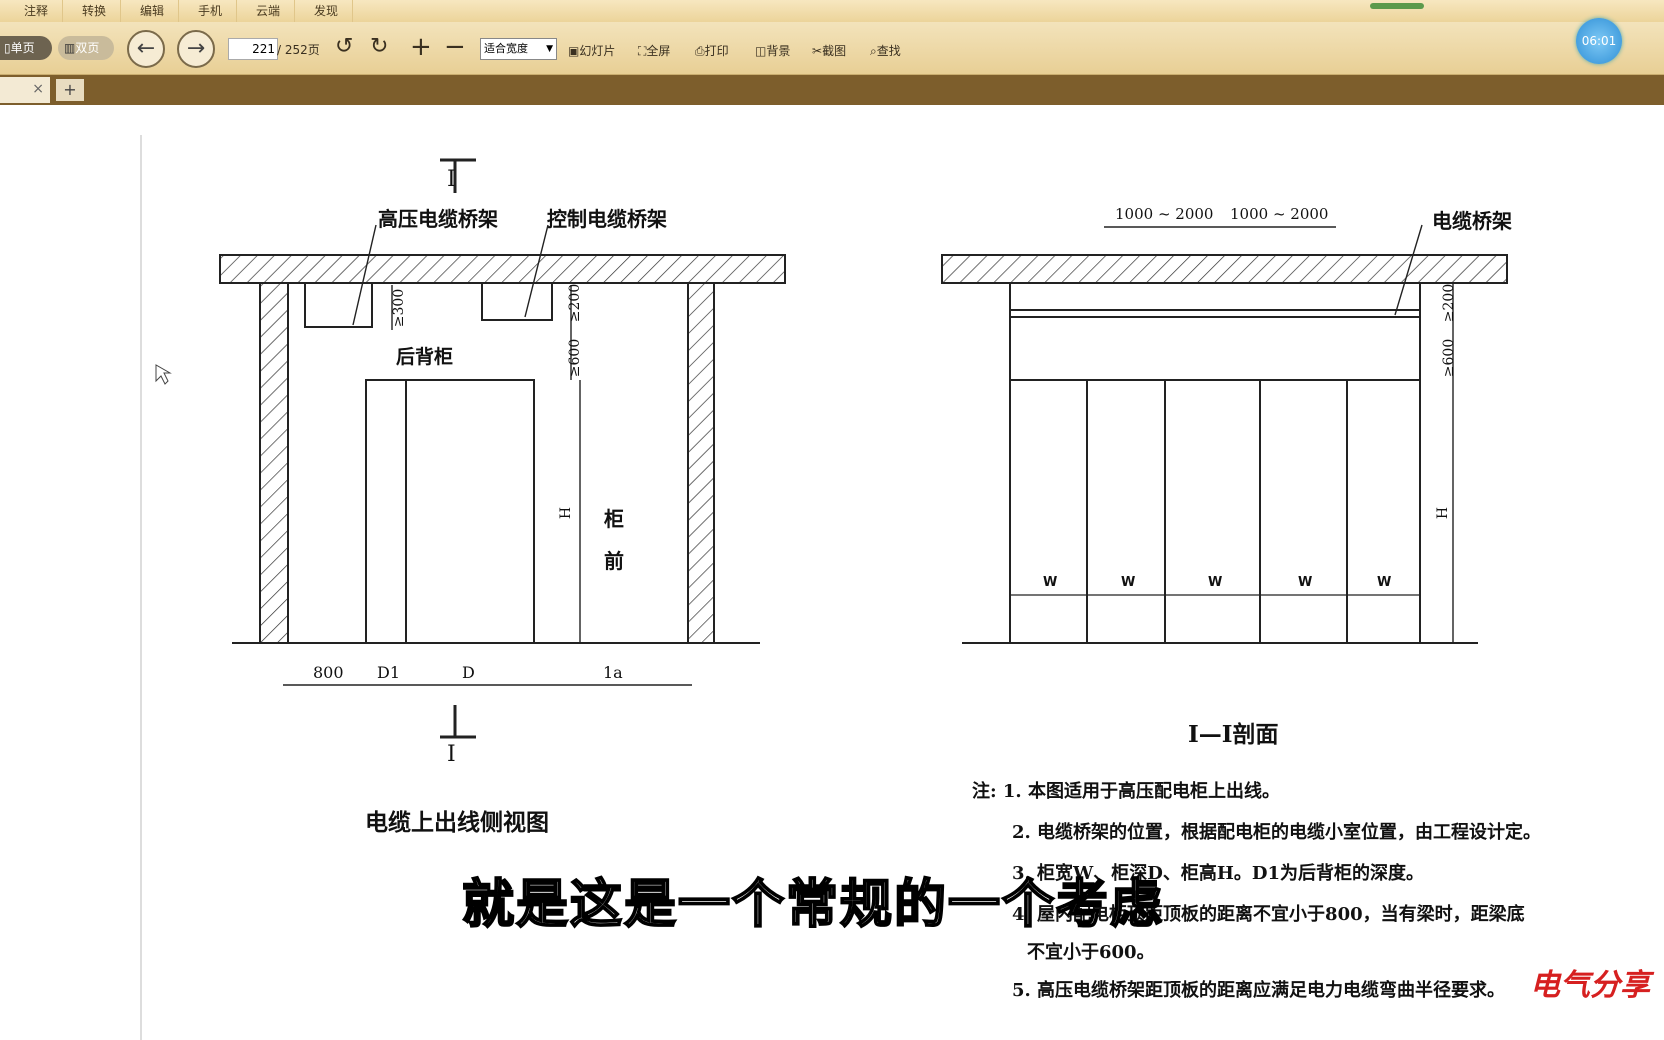 This screenshot has height=1040, width=1664. Describe the element at coordinates (607, 219) in the screenshot. I see `ctrl-tray-label: 控制电缆桥架` at that location.